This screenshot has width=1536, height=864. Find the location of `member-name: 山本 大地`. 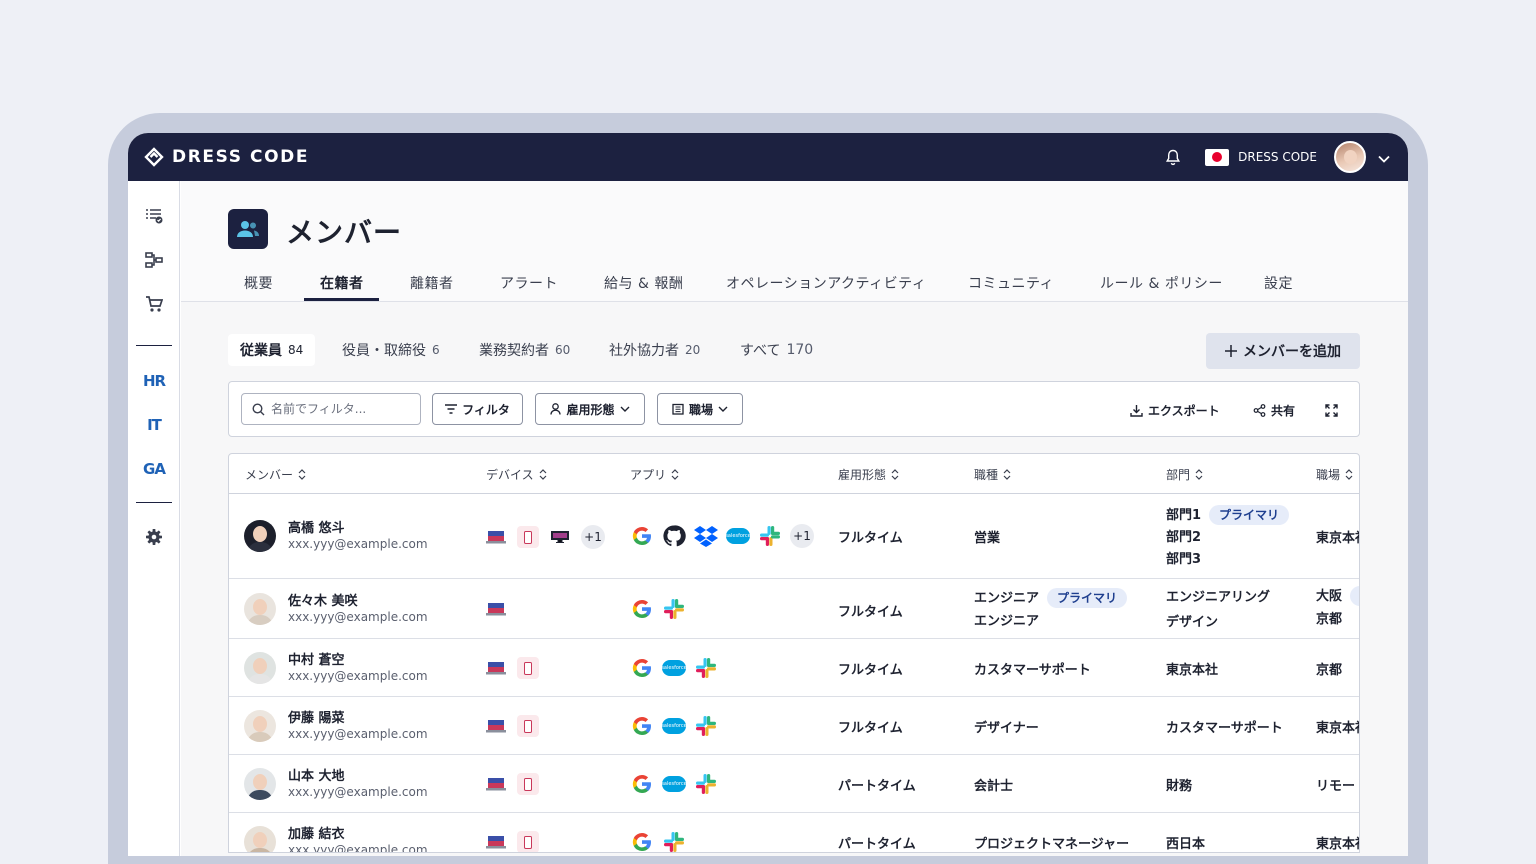

member-name: 山本 大地 is located at coordinates (358, 777).